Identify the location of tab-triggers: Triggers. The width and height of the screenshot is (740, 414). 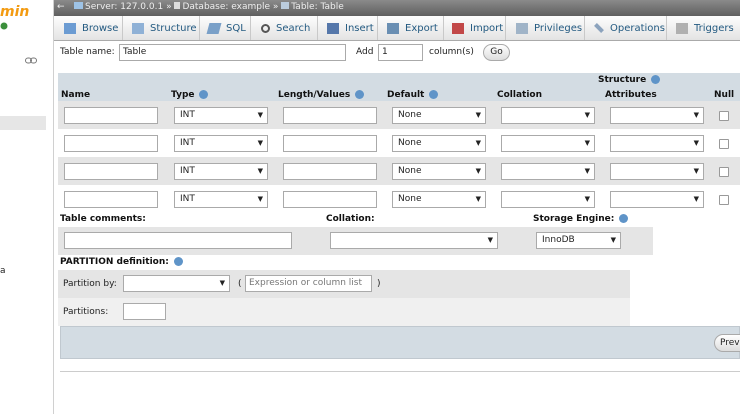
(705, 28).